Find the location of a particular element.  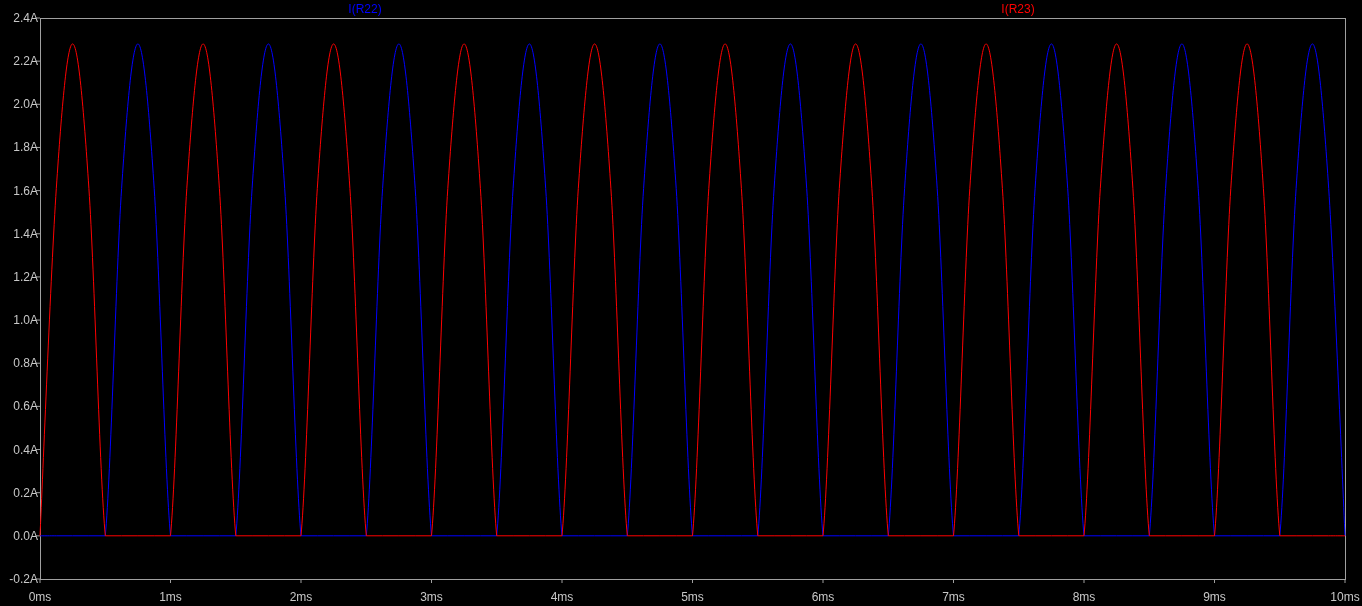

axis-tick-label: 0.0A is located at coordinates (25, 535).